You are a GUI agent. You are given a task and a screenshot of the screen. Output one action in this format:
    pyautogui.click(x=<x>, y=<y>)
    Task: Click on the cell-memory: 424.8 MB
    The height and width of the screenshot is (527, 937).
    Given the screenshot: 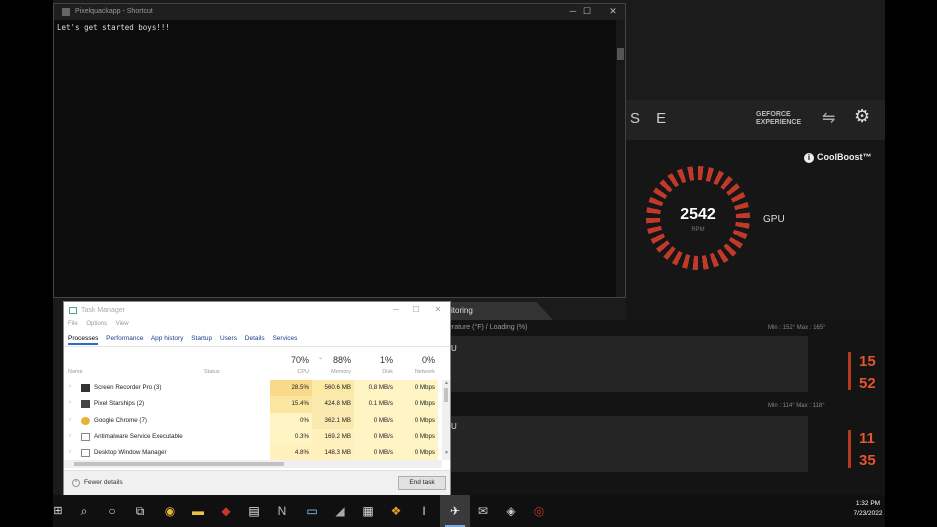 What is the action you would take?
    pyautogui.click(x=333, y=404)
    